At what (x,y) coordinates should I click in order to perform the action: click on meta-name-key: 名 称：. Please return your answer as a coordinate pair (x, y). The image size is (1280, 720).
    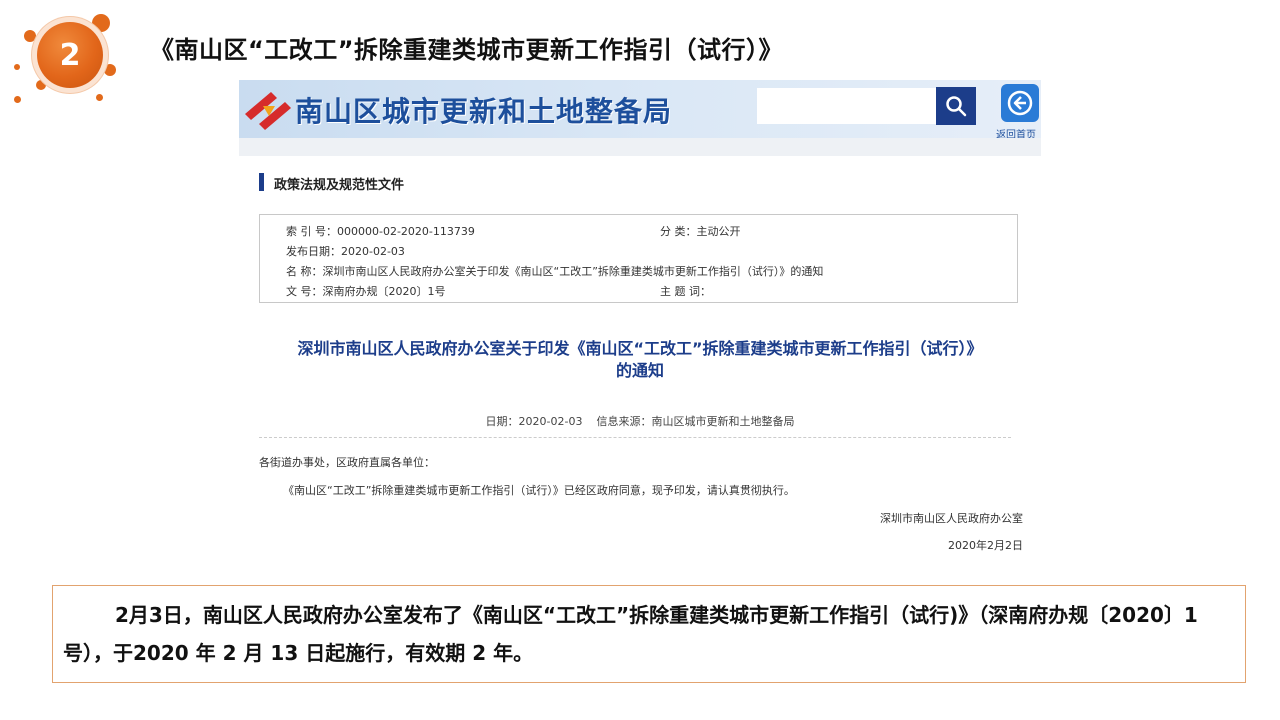
    Looking at the image, I should click on (304, 271).